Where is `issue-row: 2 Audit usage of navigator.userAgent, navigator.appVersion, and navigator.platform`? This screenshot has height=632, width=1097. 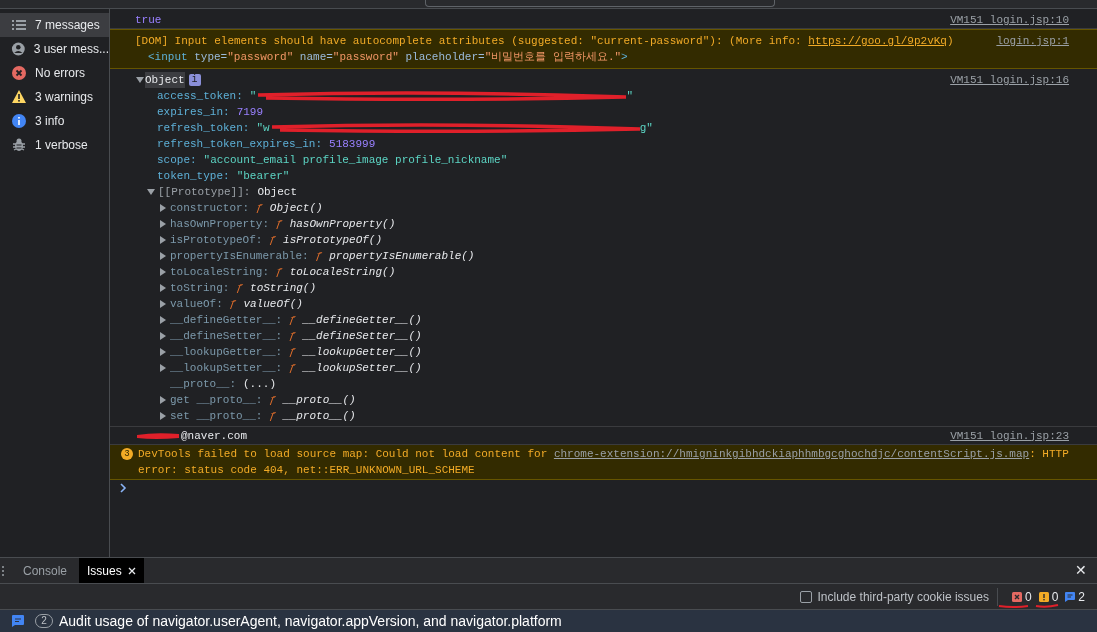
issue-row: 2 Audit usage of navigator.userAgent, navigator.appVersion, and navigator.platform is located at coordinates (548, 621).